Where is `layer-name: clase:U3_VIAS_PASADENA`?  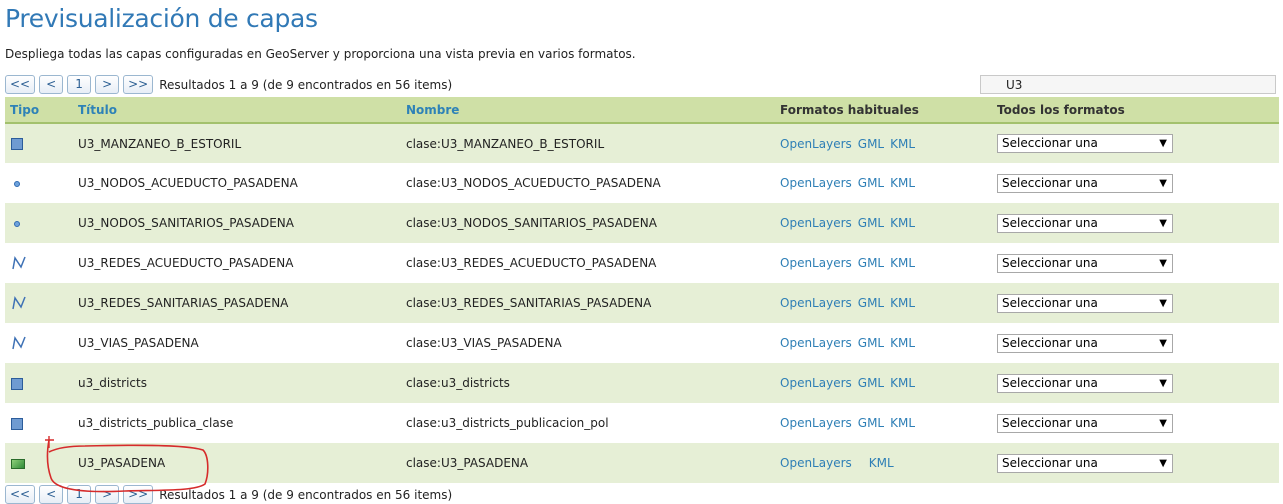 layer-name: clase:U3_VIAS_PASADENA is located at coordinates (484, 343).